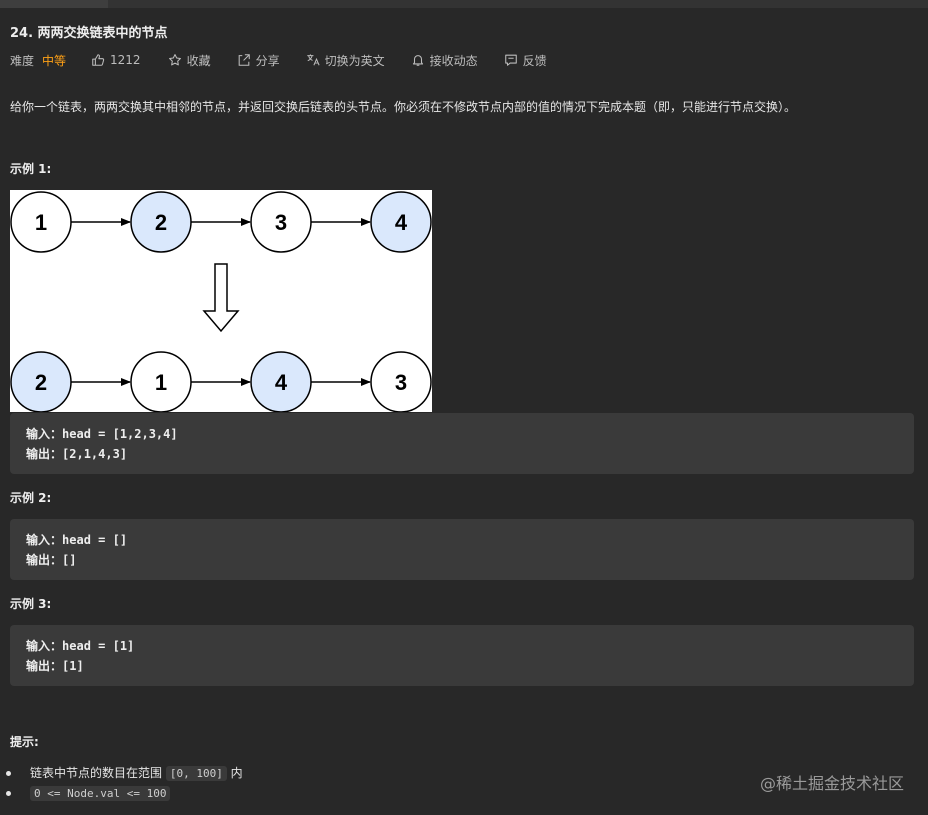 This screenshot has width=928, height=815. Describe the element at coordinates (120, 434) in the screenshot. I see `input-value: head = [1,2,3,4]` at that location.